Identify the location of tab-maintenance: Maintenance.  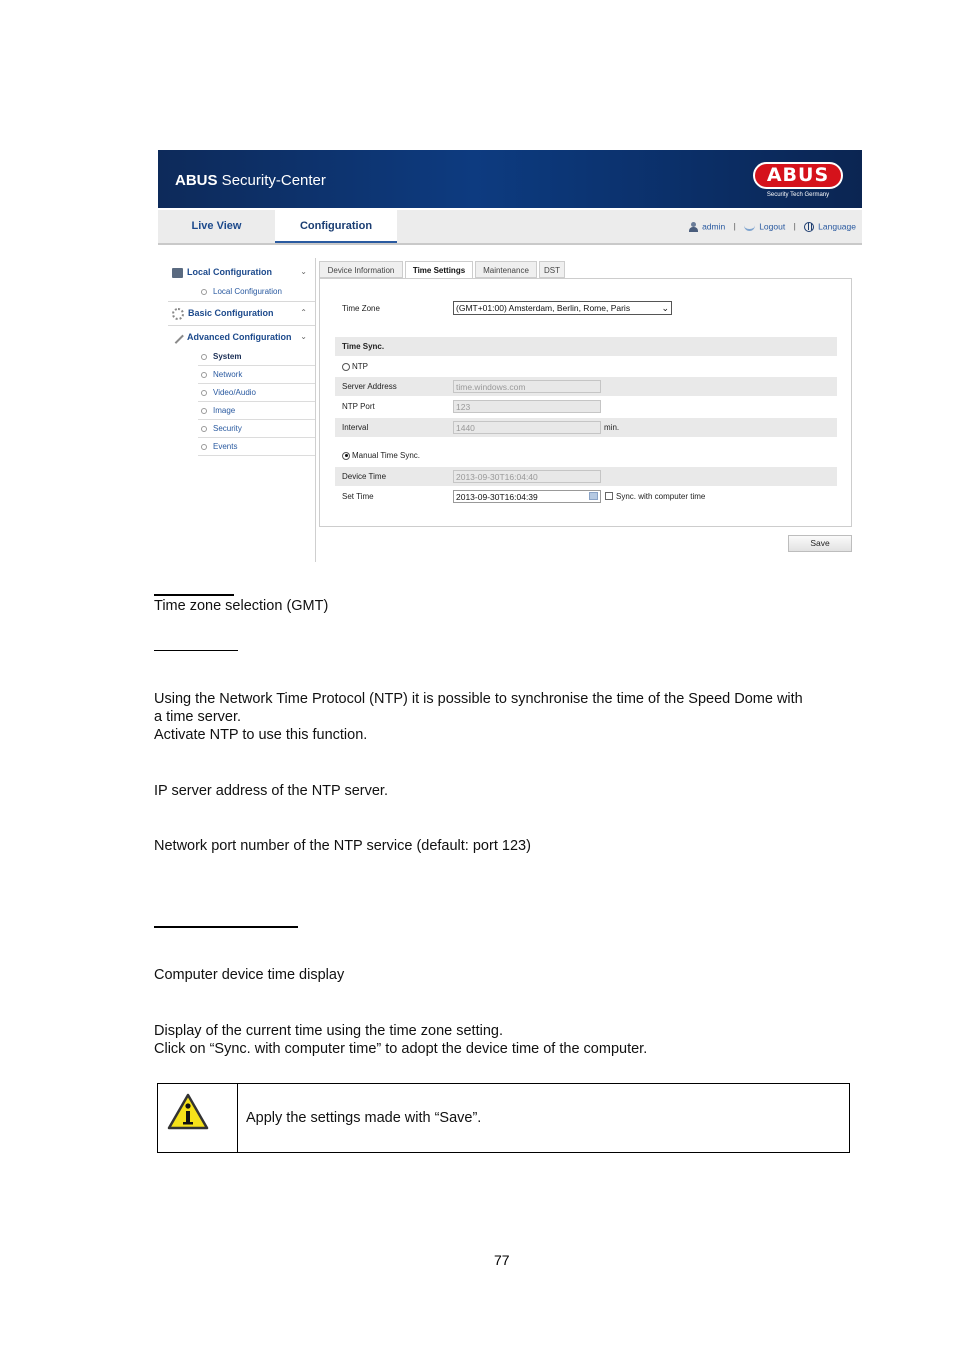
(506, 269).